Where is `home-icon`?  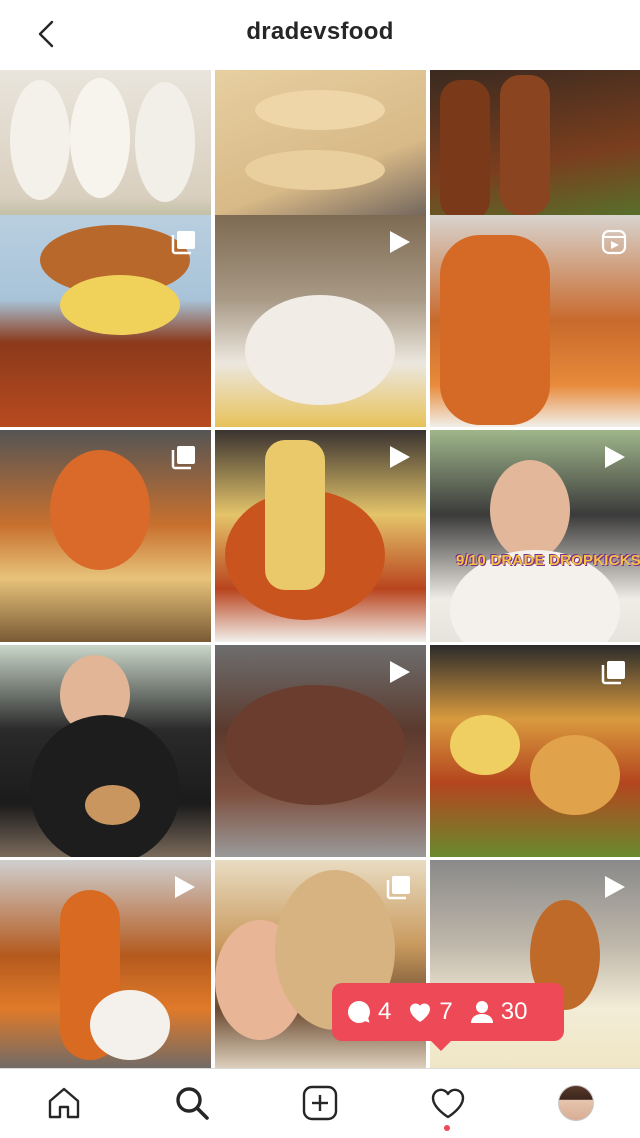
home-icon is located at coordinates (64, 1103).